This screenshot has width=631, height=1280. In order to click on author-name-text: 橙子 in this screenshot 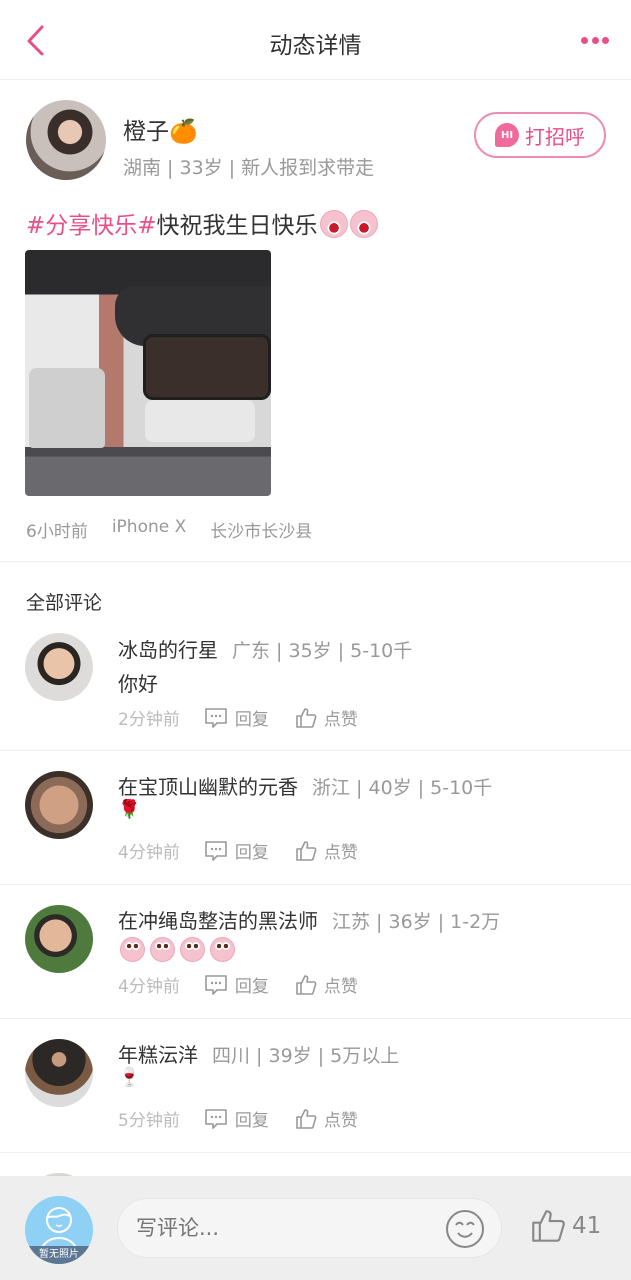, I will do `click(146, 132)`.